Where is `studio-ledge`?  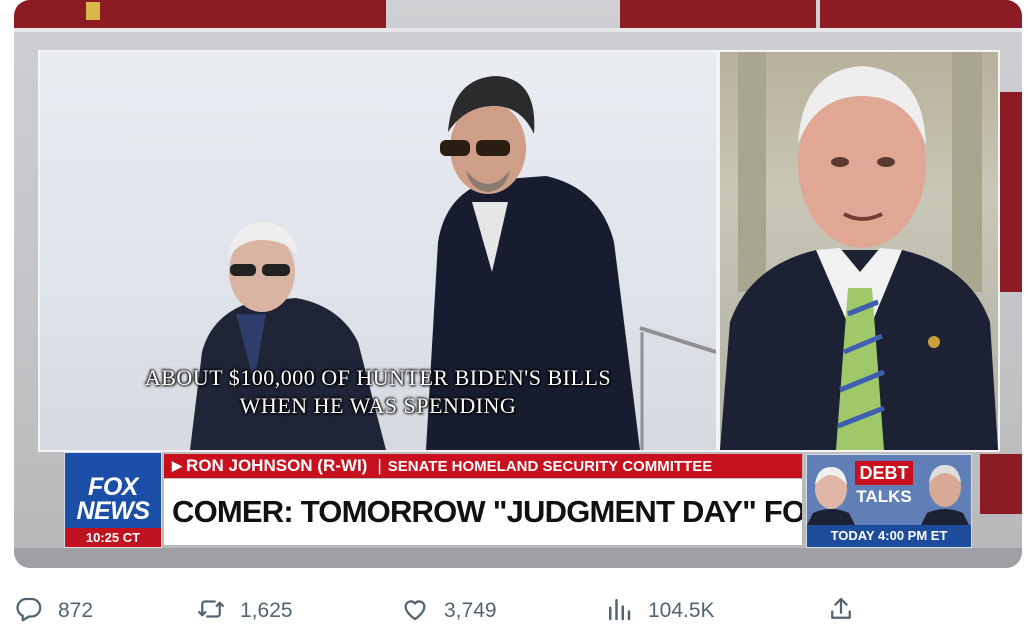
studio-ledge is located at coordinates (518, 558).